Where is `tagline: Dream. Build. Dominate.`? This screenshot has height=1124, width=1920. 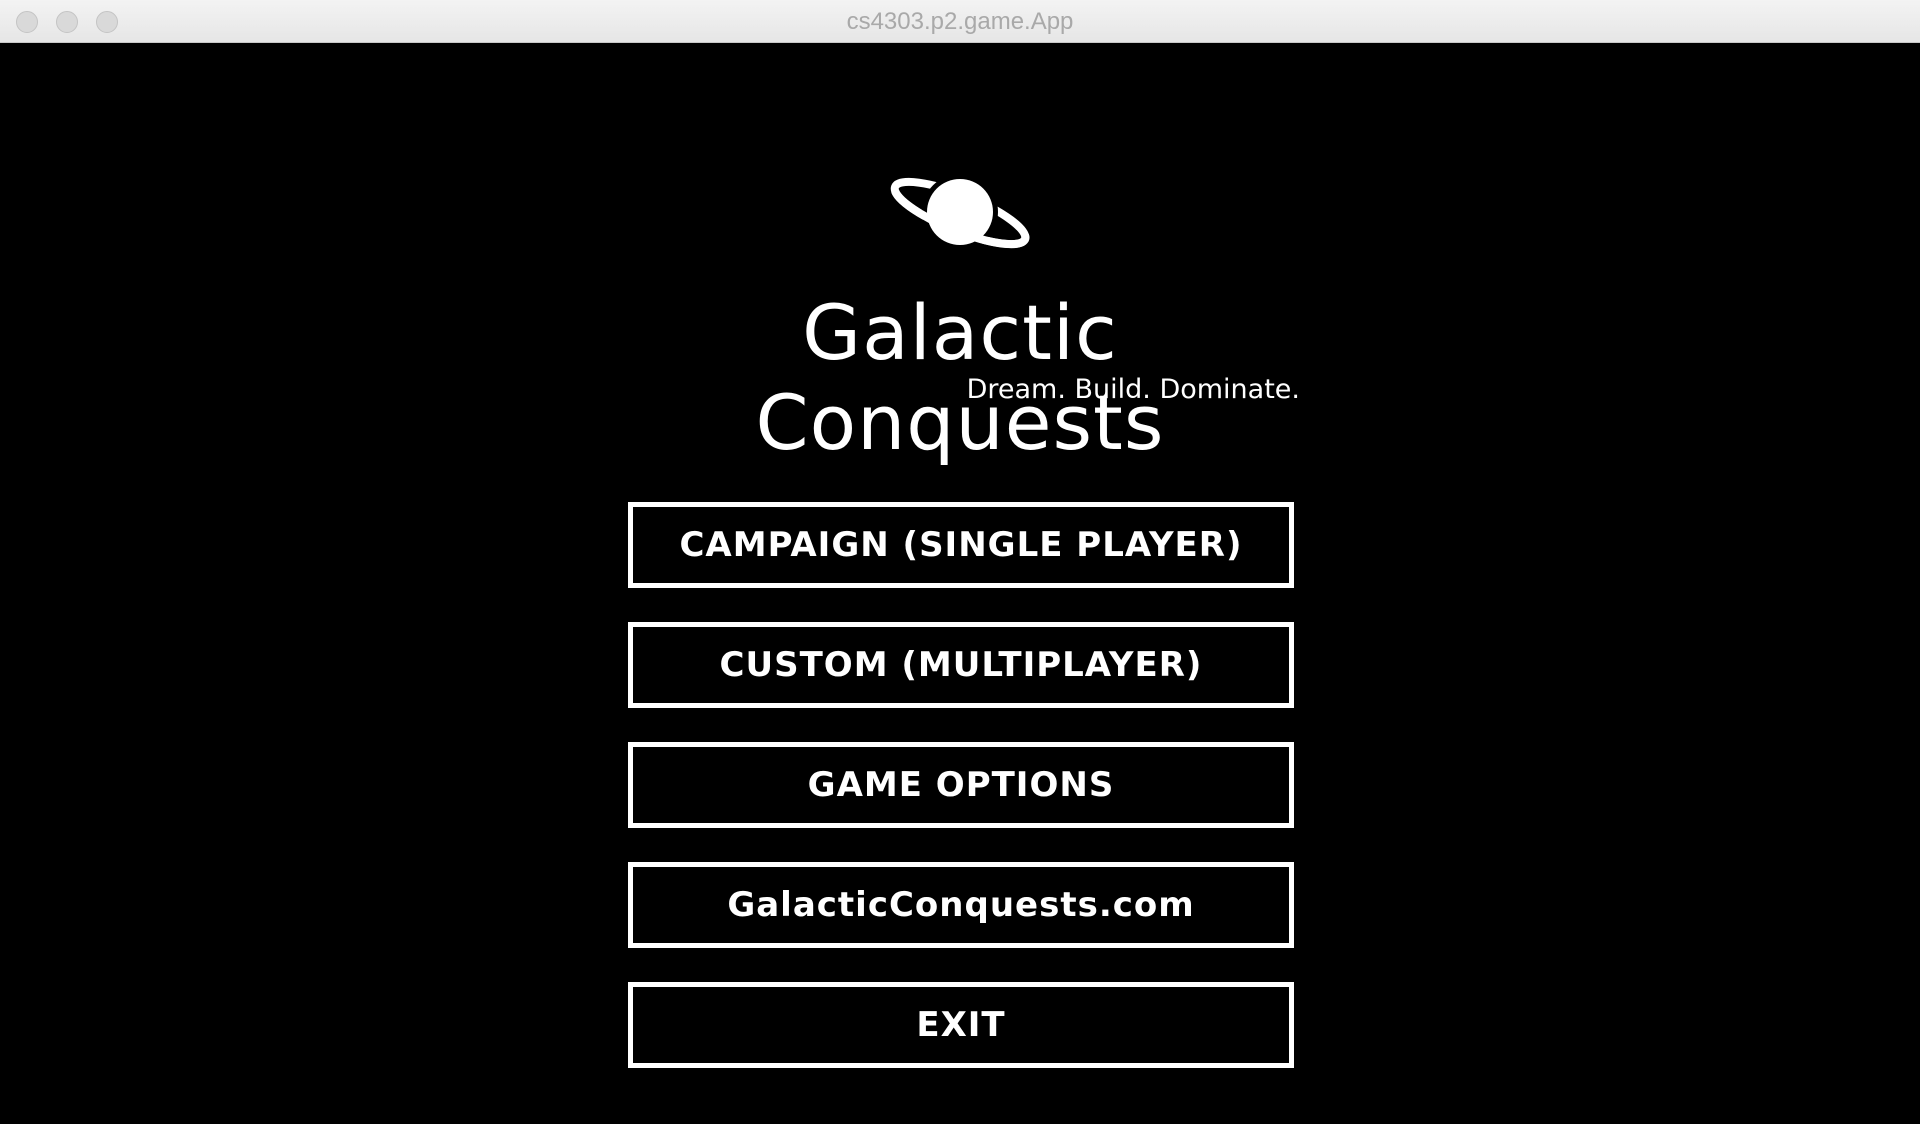 tagline: Dream. Build. Dominate. is located at coordinates (1133, 389).